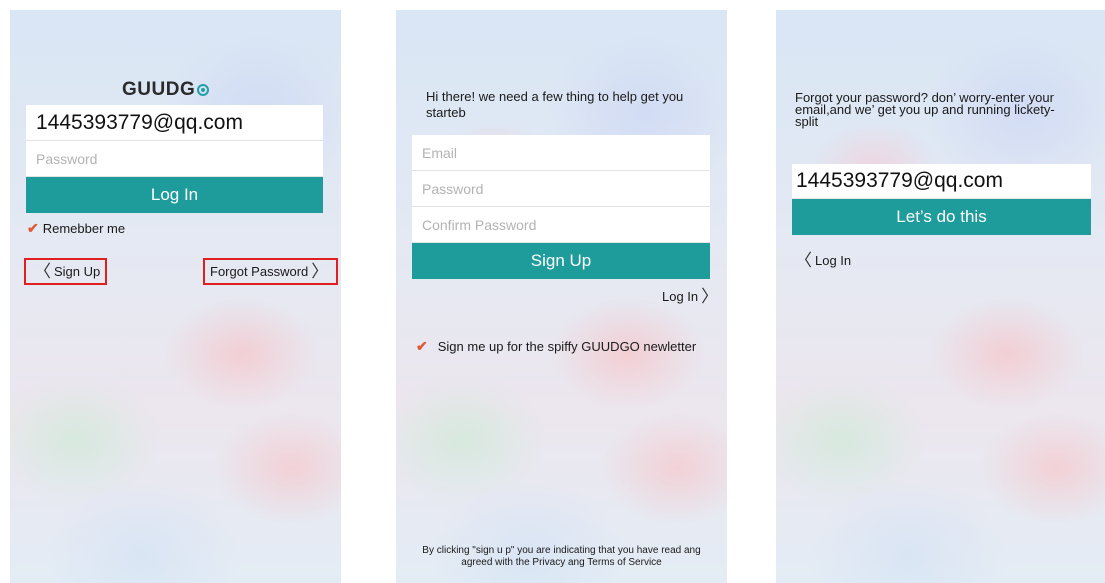 This screenshot has height=583, width=1105. I want to click on confirm-password-input, so click(561, 224).